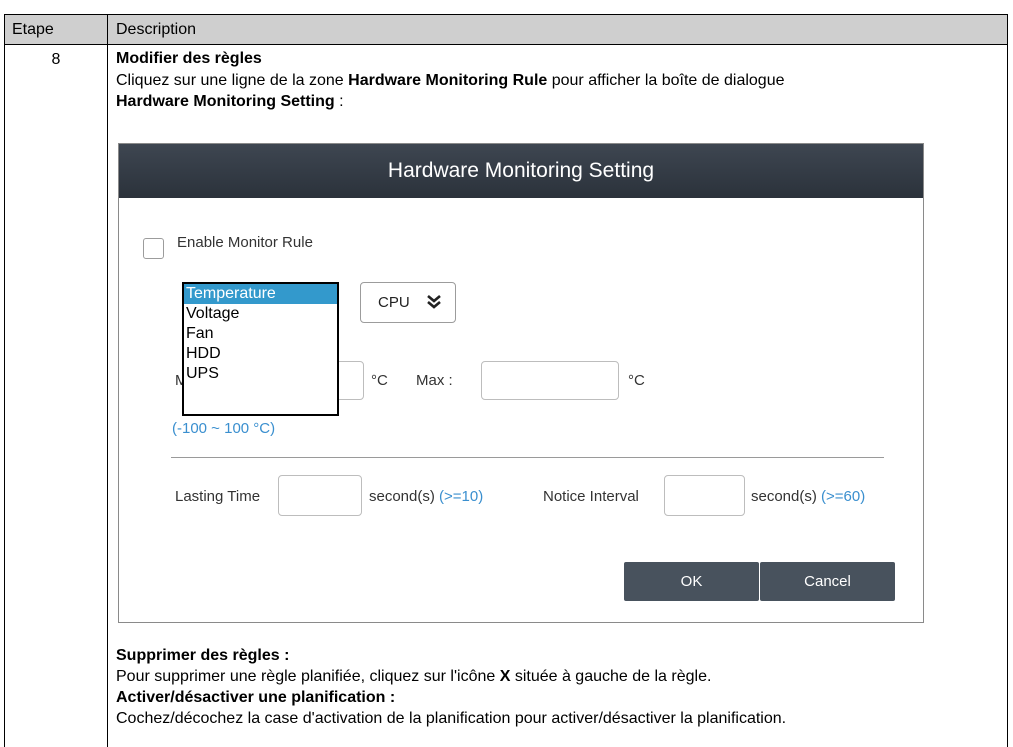  Describe the element at coordinates (189, 58) in the screenshot. I see `modify-title: Modifier des règles` at that location.